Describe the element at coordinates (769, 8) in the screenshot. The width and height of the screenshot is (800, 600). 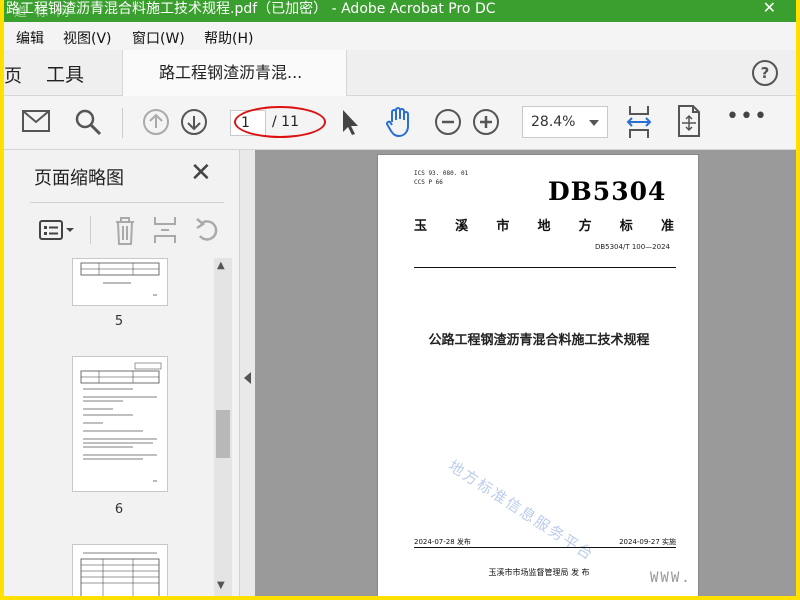
I see `close-window-icon: ✕` at that location.